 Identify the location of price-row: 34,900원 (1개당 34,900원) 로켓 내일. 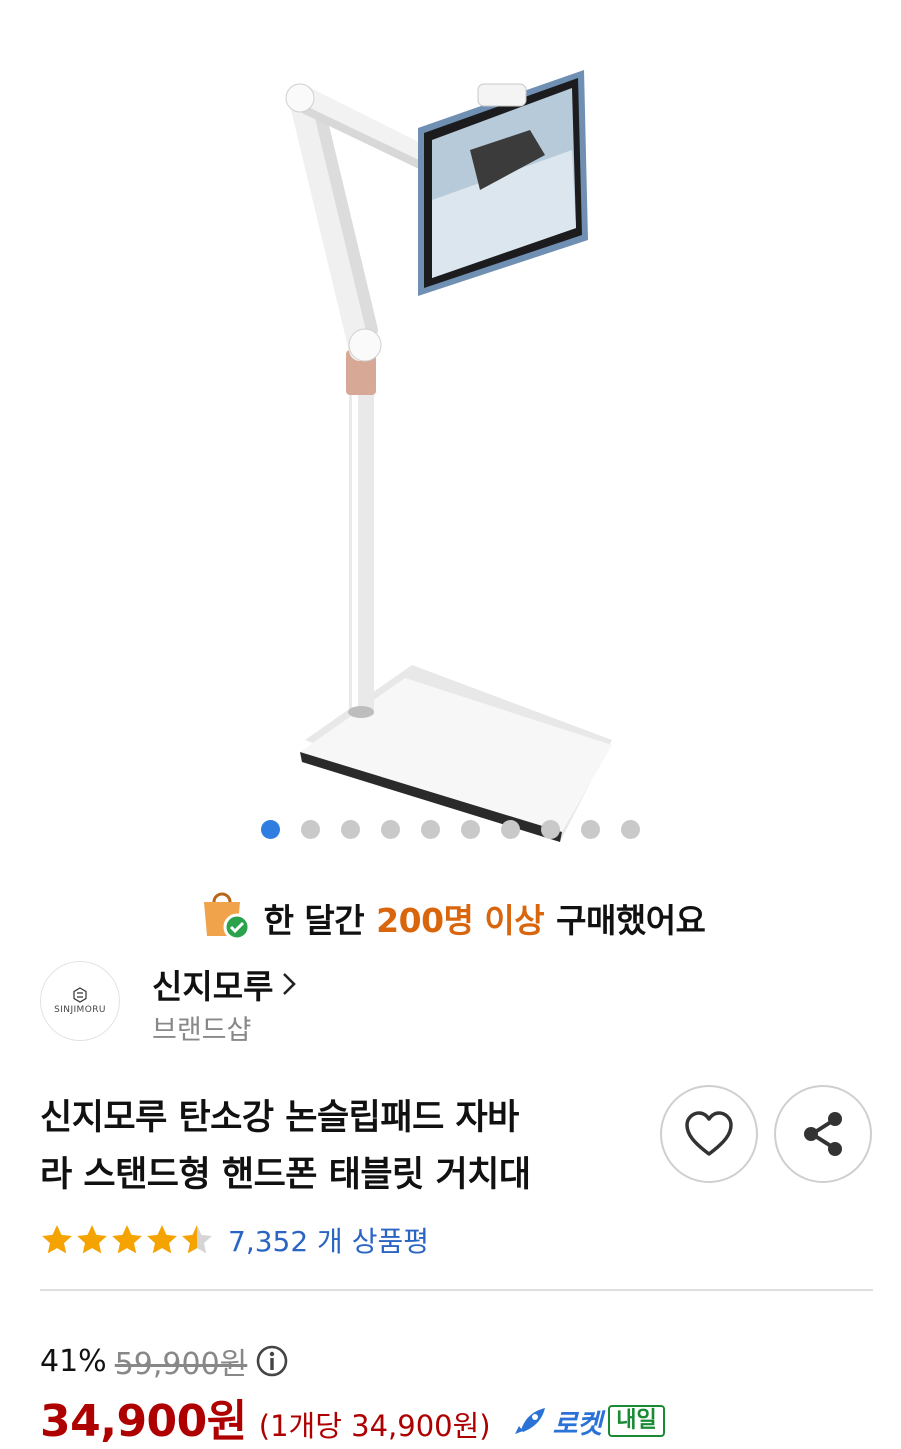
(352, 1416).